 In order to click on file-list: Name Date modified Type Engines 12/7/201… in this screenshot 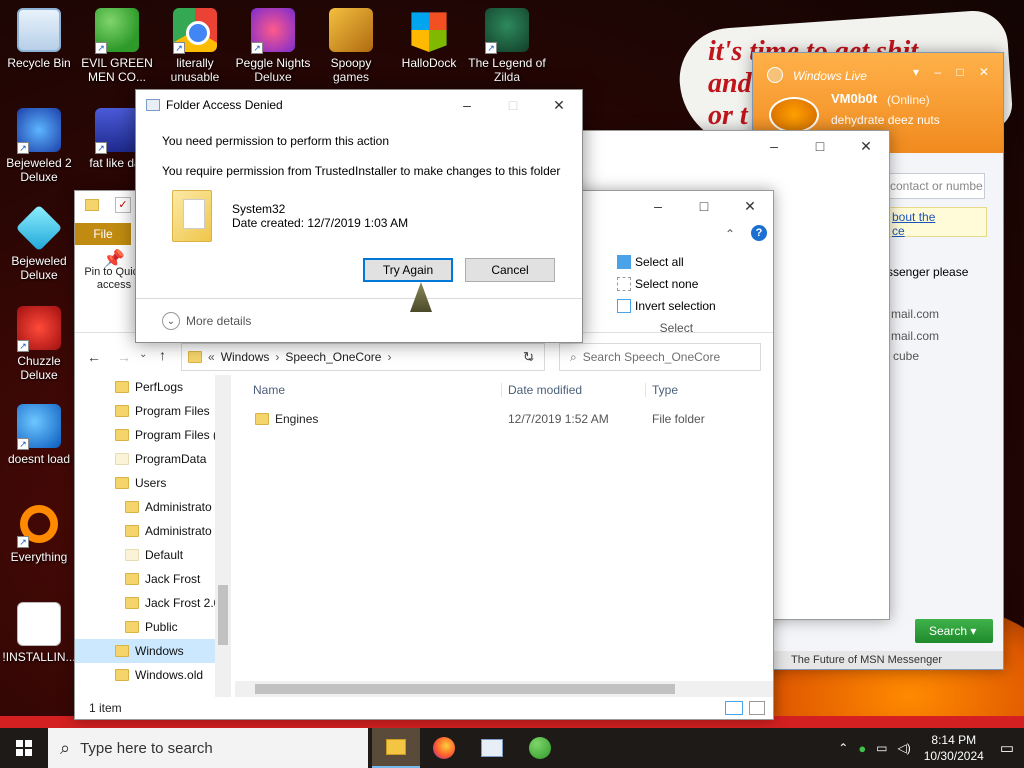, I will do `click(506, 402)`.